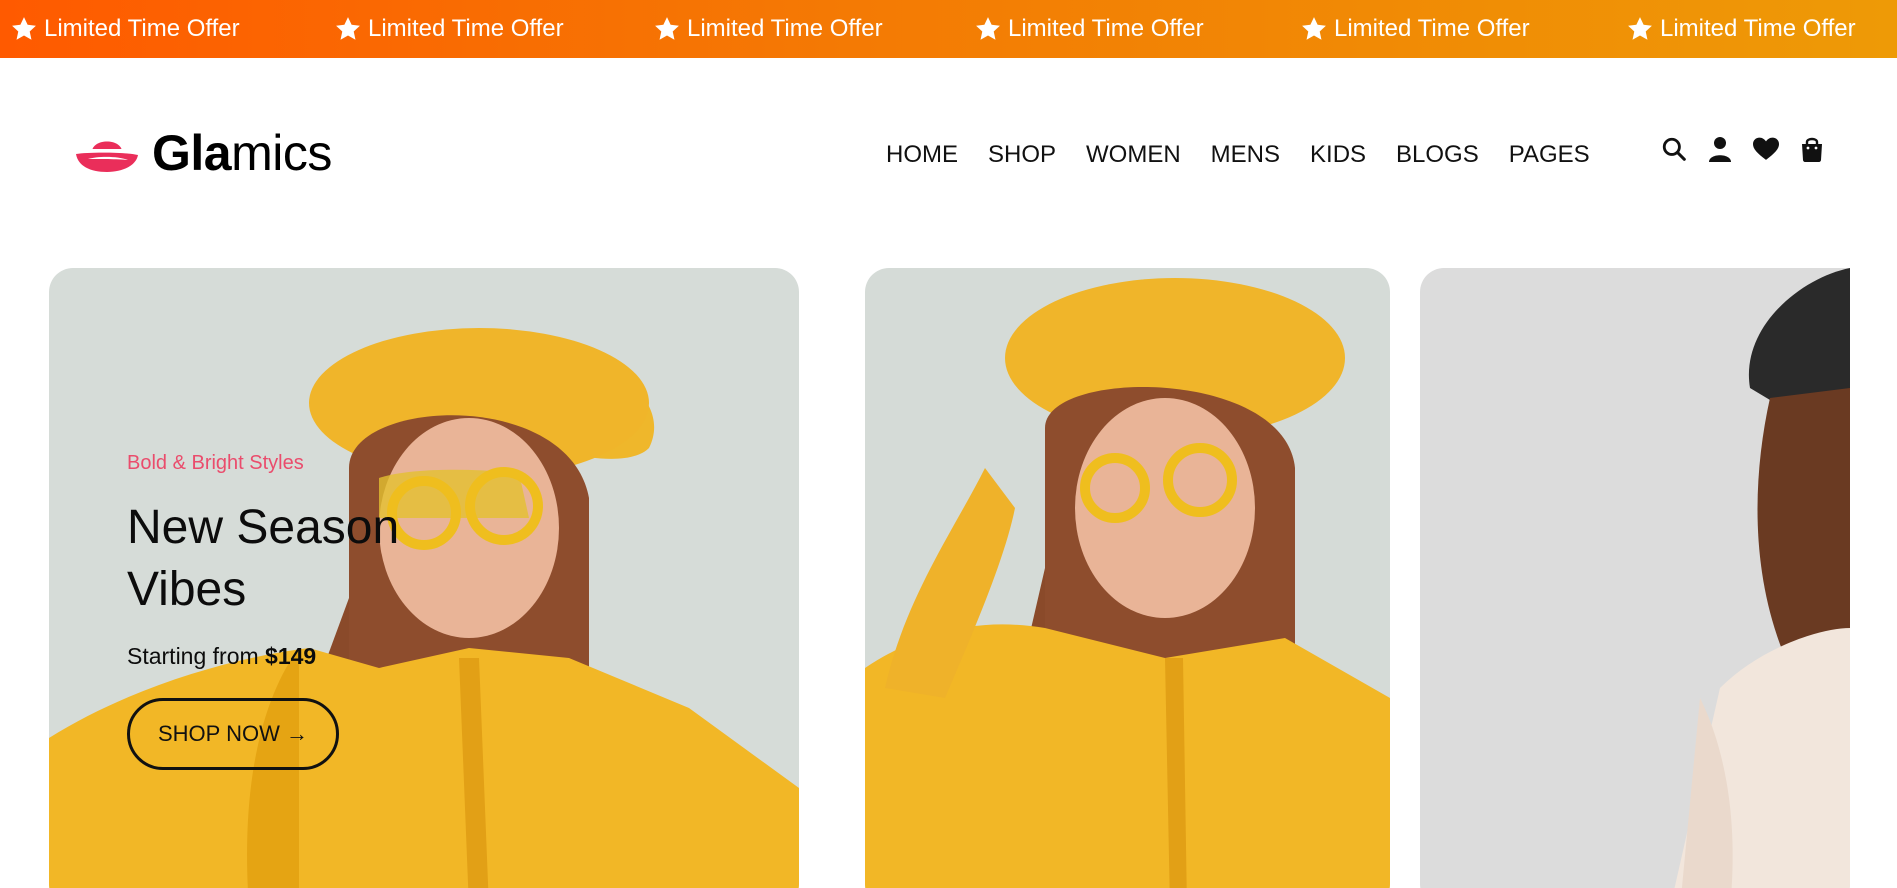  I want to click on nav-item-pages: PAGES, so click(1549, 155).